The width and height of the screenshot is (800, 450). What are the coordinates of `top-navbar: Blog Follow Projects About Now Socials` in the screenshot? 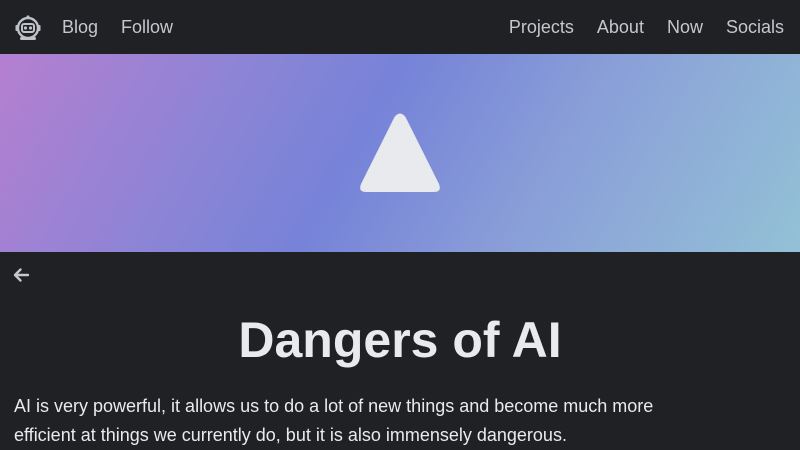 It's located at (400, 27).